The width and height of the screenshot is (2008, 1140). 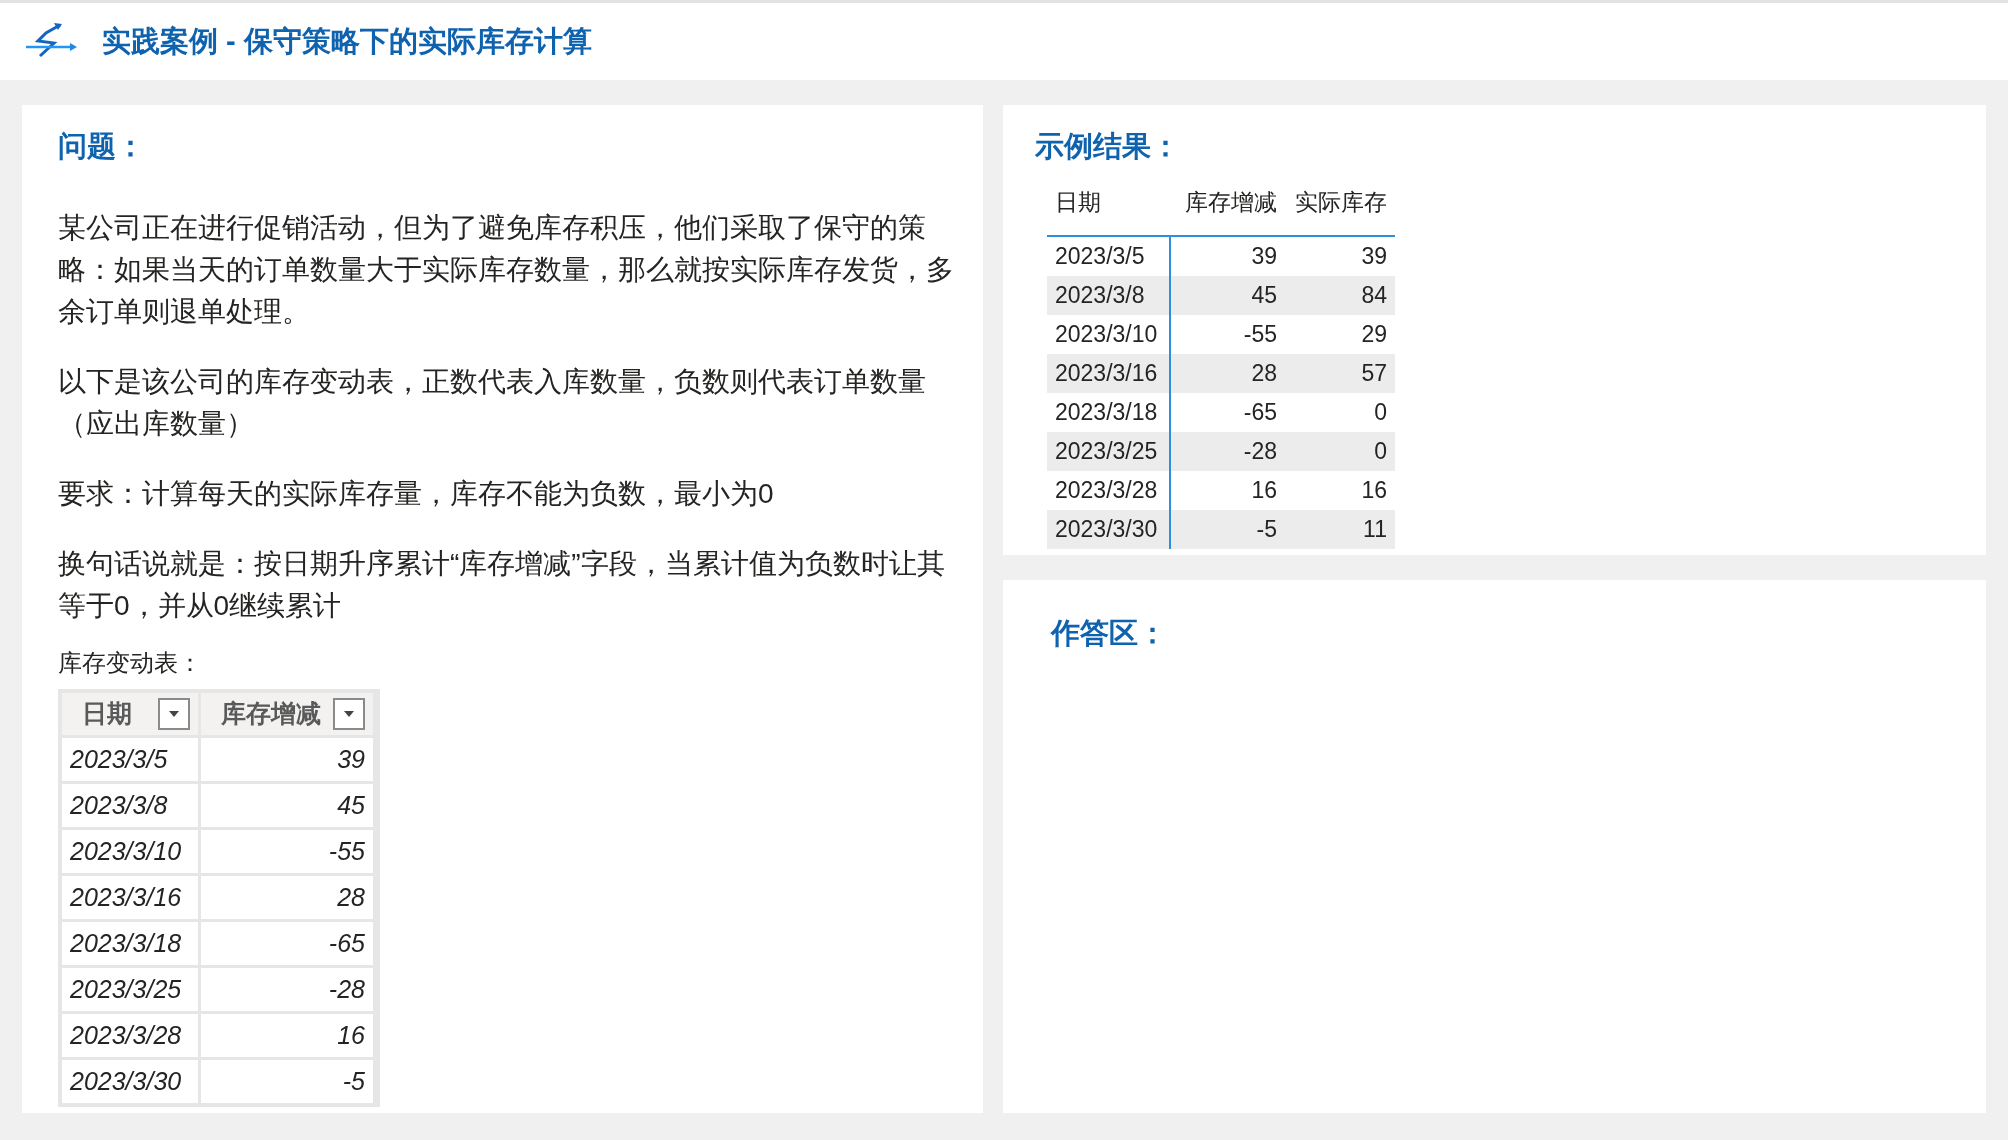 I want to click on column-title: 日期, so click(x=107, y=713).